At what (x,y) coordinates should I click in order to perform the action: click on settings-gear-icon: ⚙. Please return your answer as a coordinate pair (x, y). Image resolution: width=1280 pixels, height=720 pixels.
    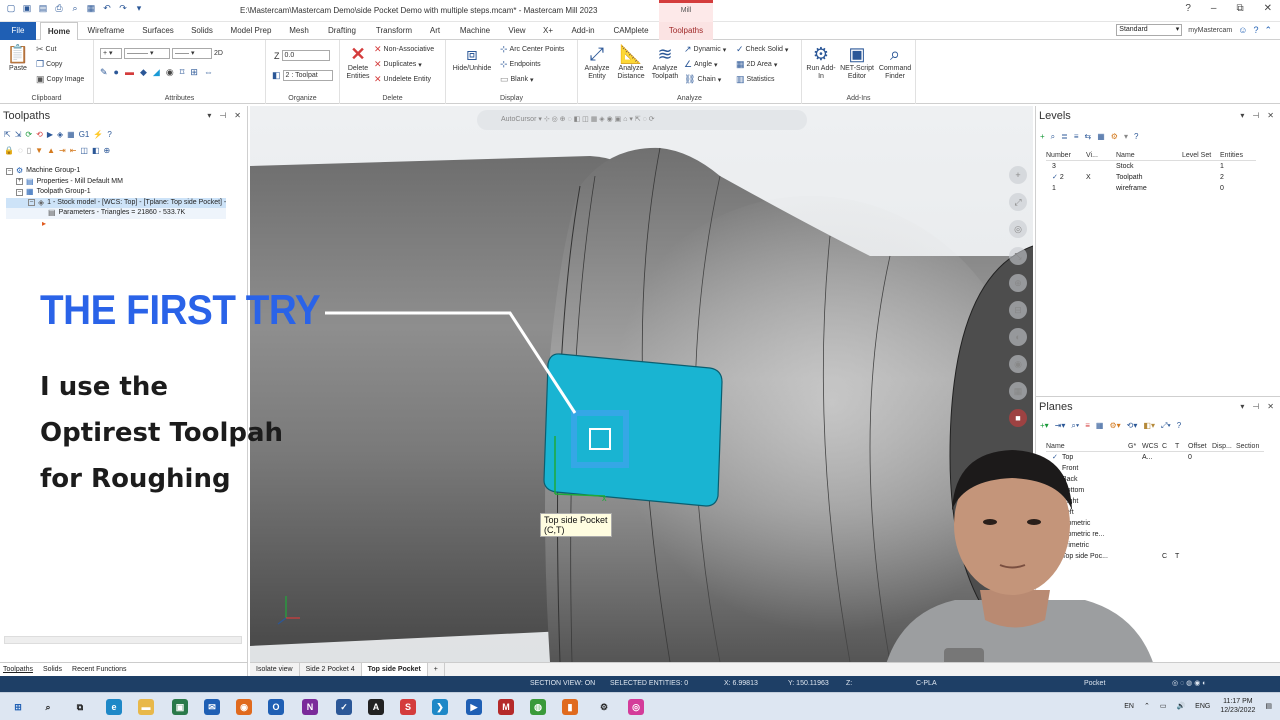
    Looking at the image, I should click on (604, 707).